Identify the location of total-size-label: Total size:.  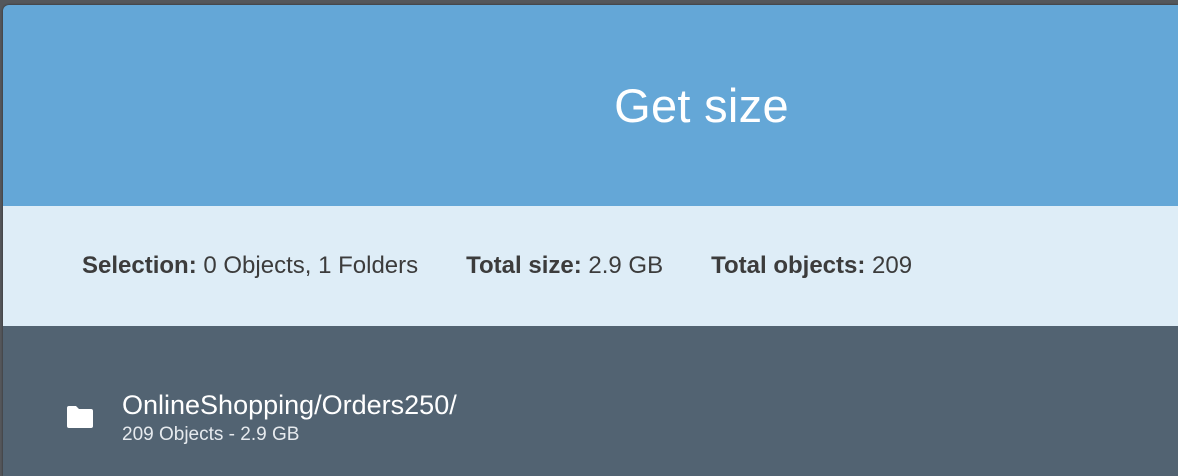
(524, 265).